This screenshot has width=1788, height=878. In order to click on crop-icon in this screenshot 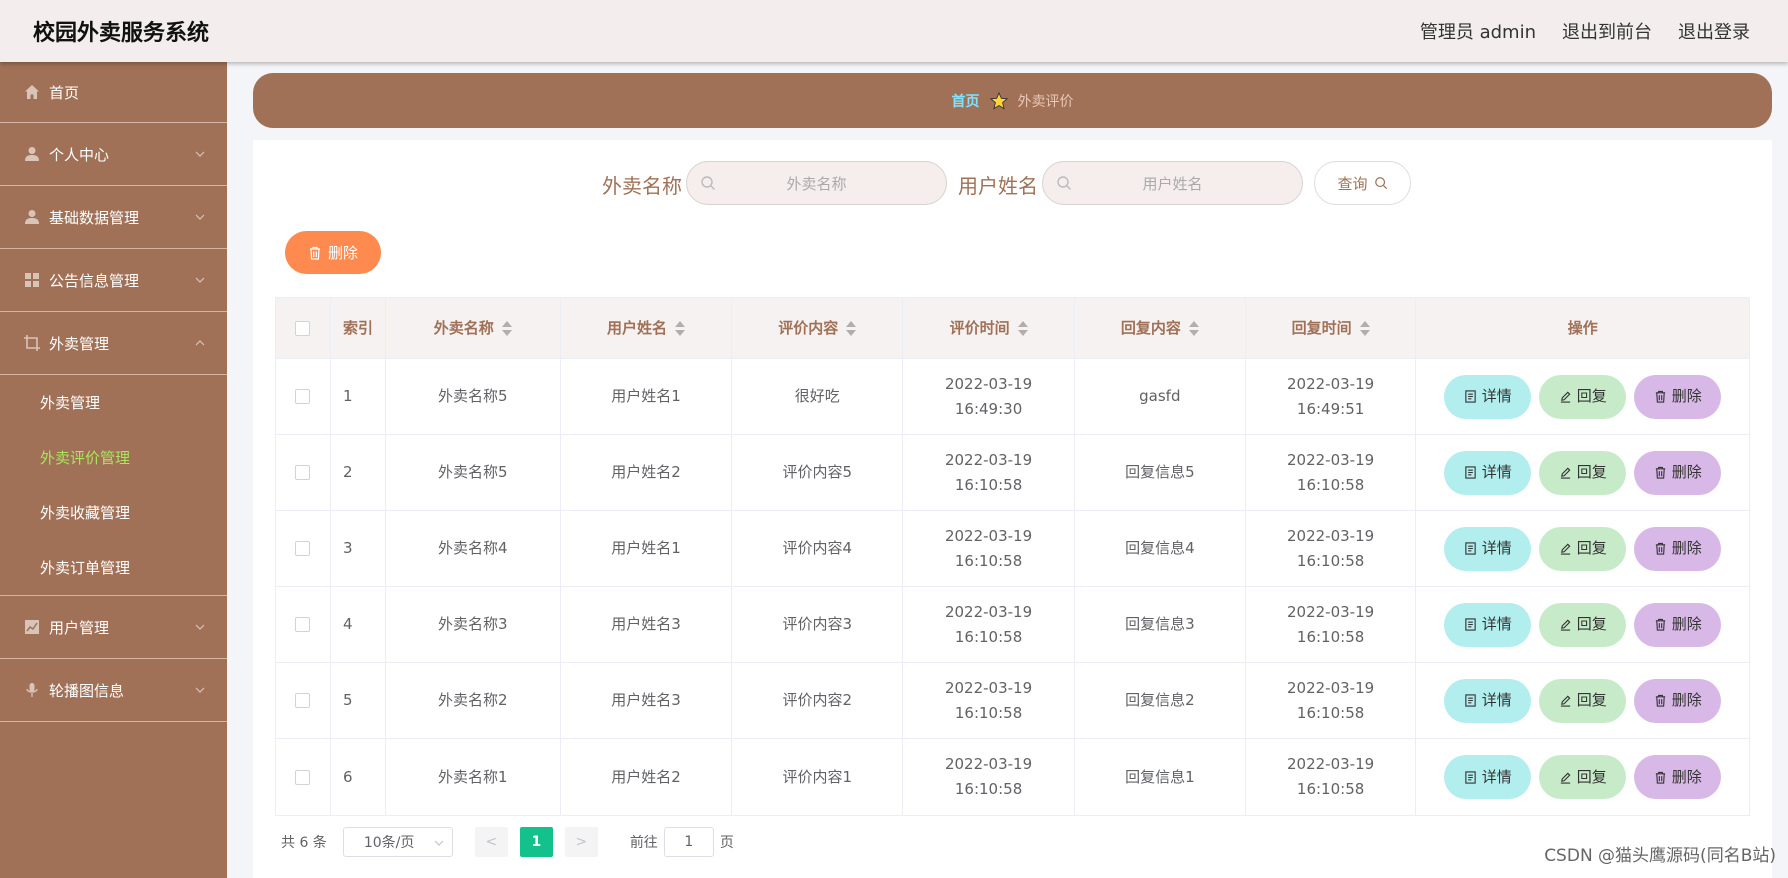, I will do `click(32, 343)`.